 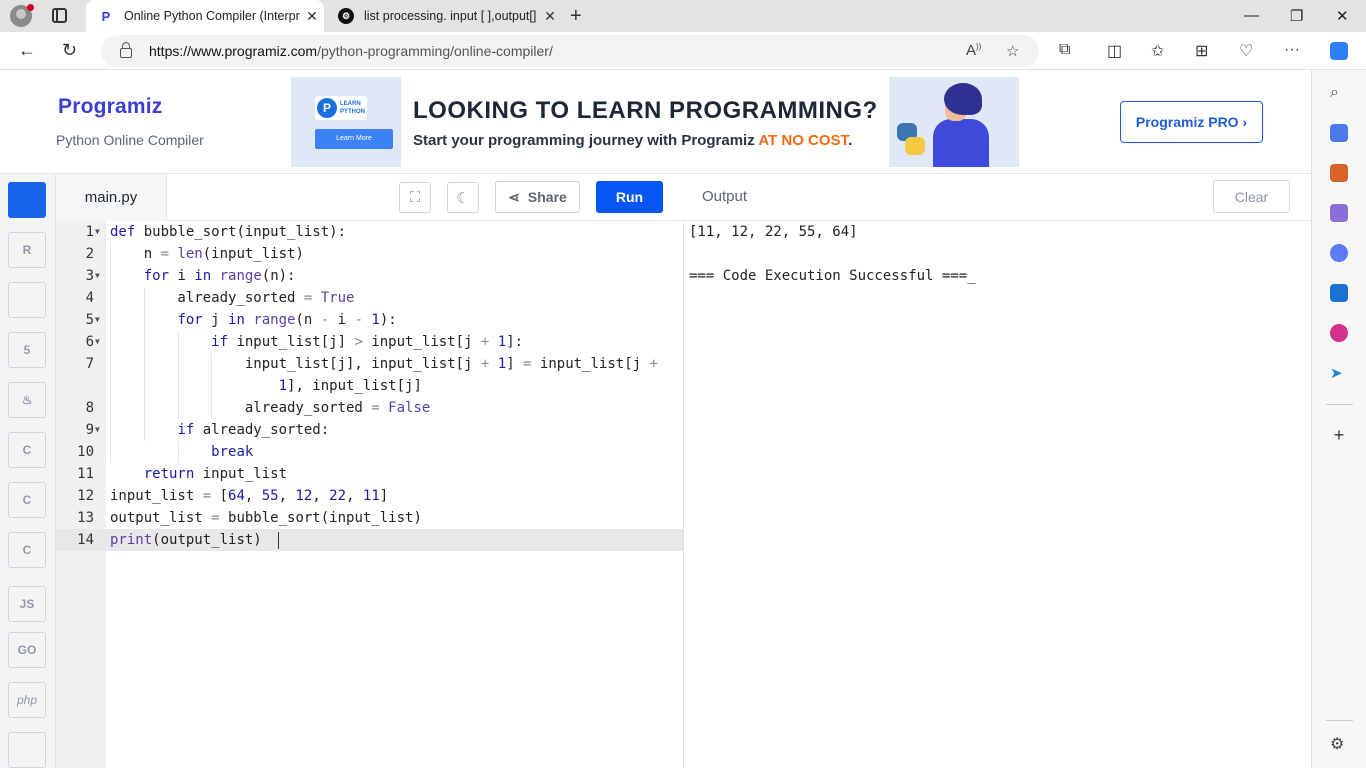 What do you see at coordinates (346, 122) in the screenshot?
I see `banner-left-panel: P LEARN PYTHON Learn More` at bounding box center [346, 122].